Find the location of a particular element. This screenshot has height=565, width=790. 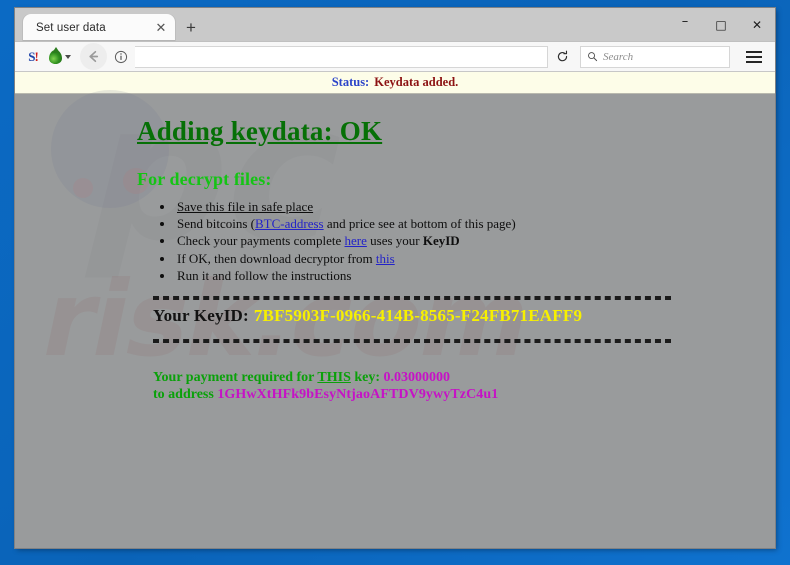

reload-button is located at coordinates (562, 57).